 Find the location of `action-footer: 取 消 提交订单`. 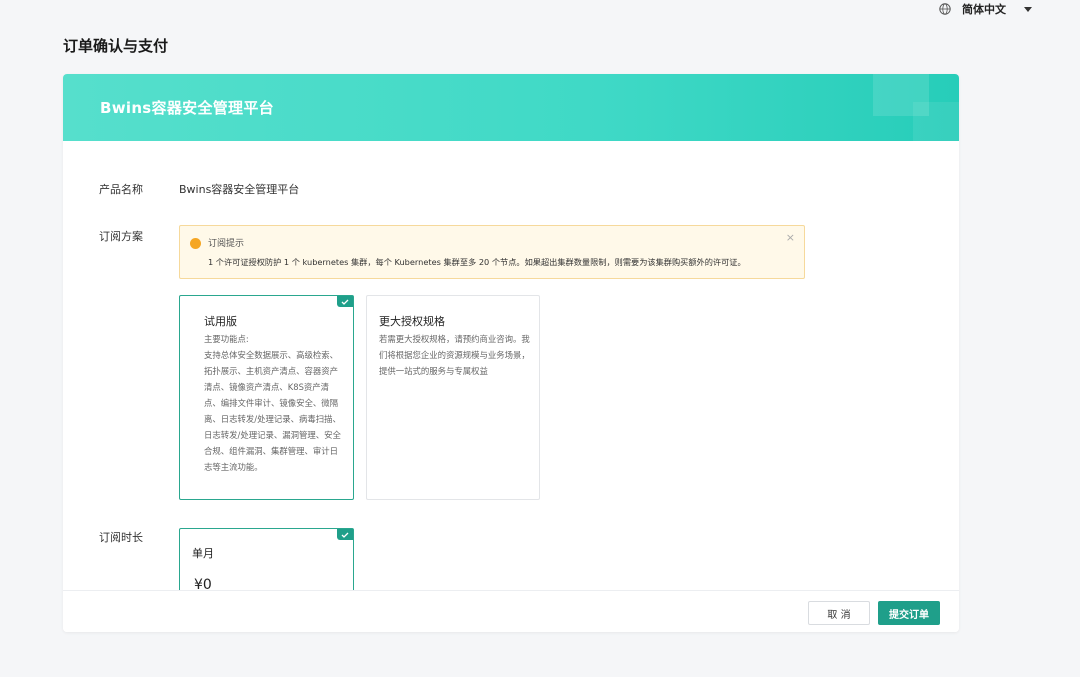

action-footer: 取 消 提交订单 is located at coordinates (511, 611).